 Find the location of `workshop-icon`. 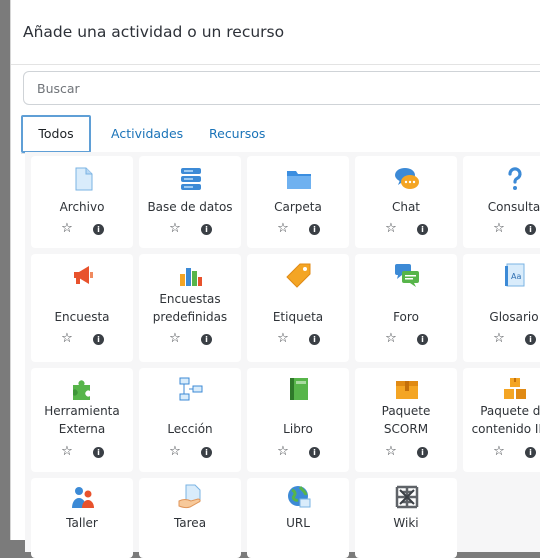

workshop-icon is located at coordinates (83, 497).